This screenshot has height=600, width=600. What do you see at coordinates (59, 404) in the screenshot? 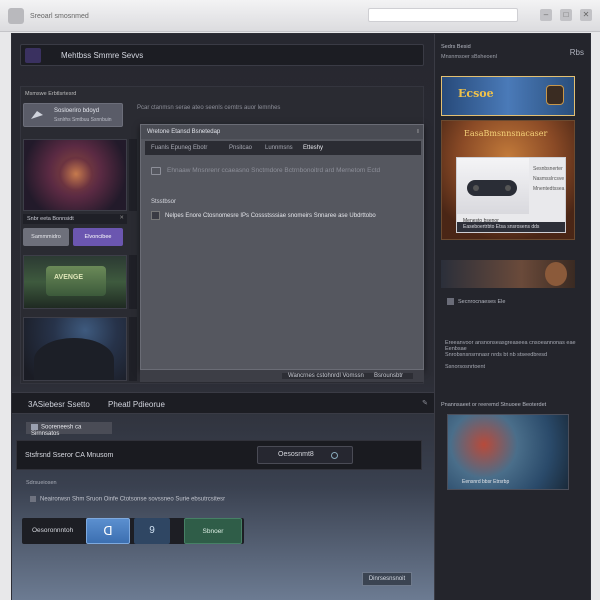
I see `section-title-left: 3ASiebesr Ssetto` at bounding box center [59, 404].